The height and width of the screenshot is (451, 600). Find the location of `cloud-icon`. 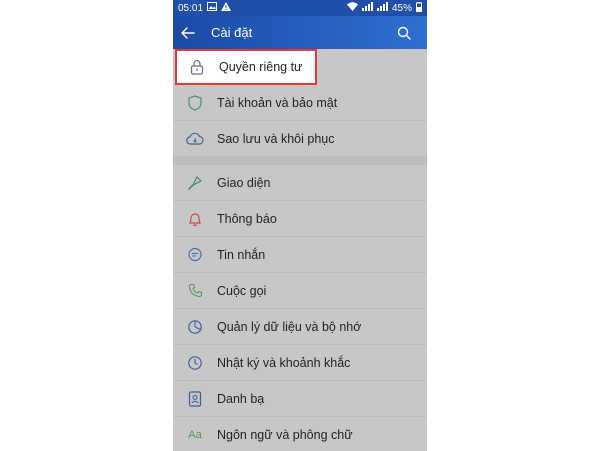

cloud-icon is located at coordinates (195, 139).